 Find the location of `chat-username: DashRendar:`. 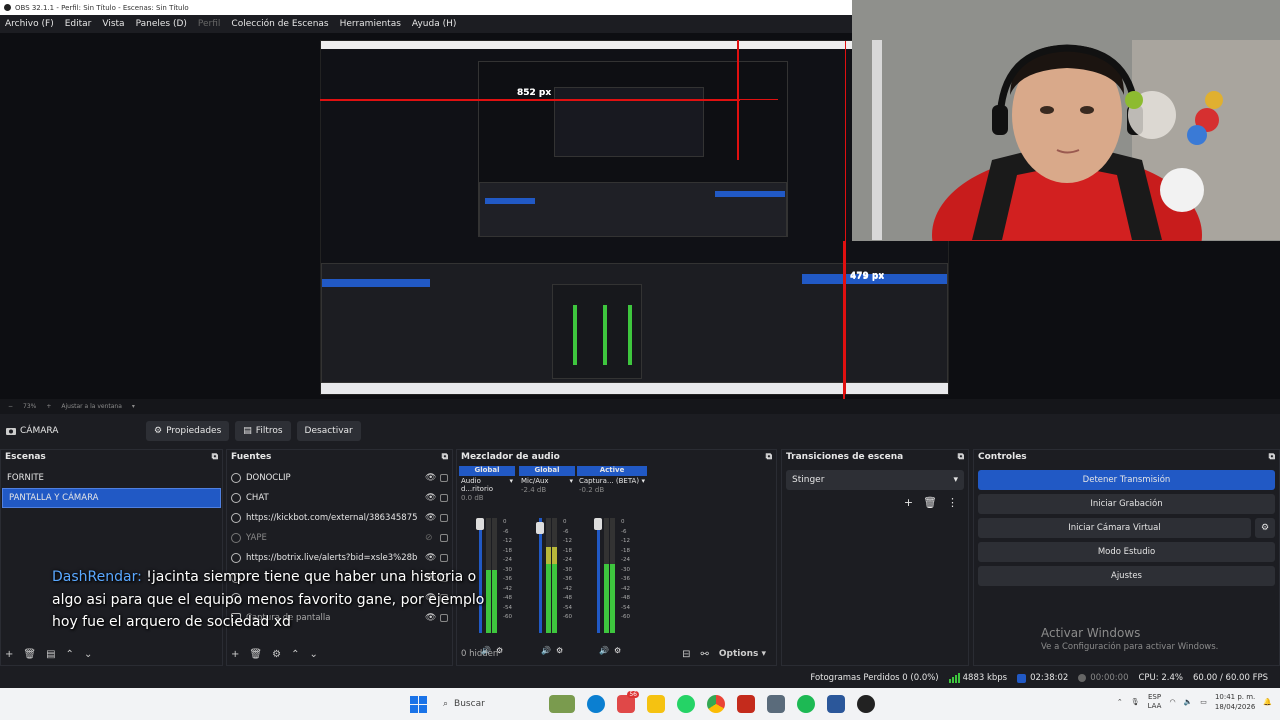

chat-username: DashRendar: is located at coordinates (97, 577).